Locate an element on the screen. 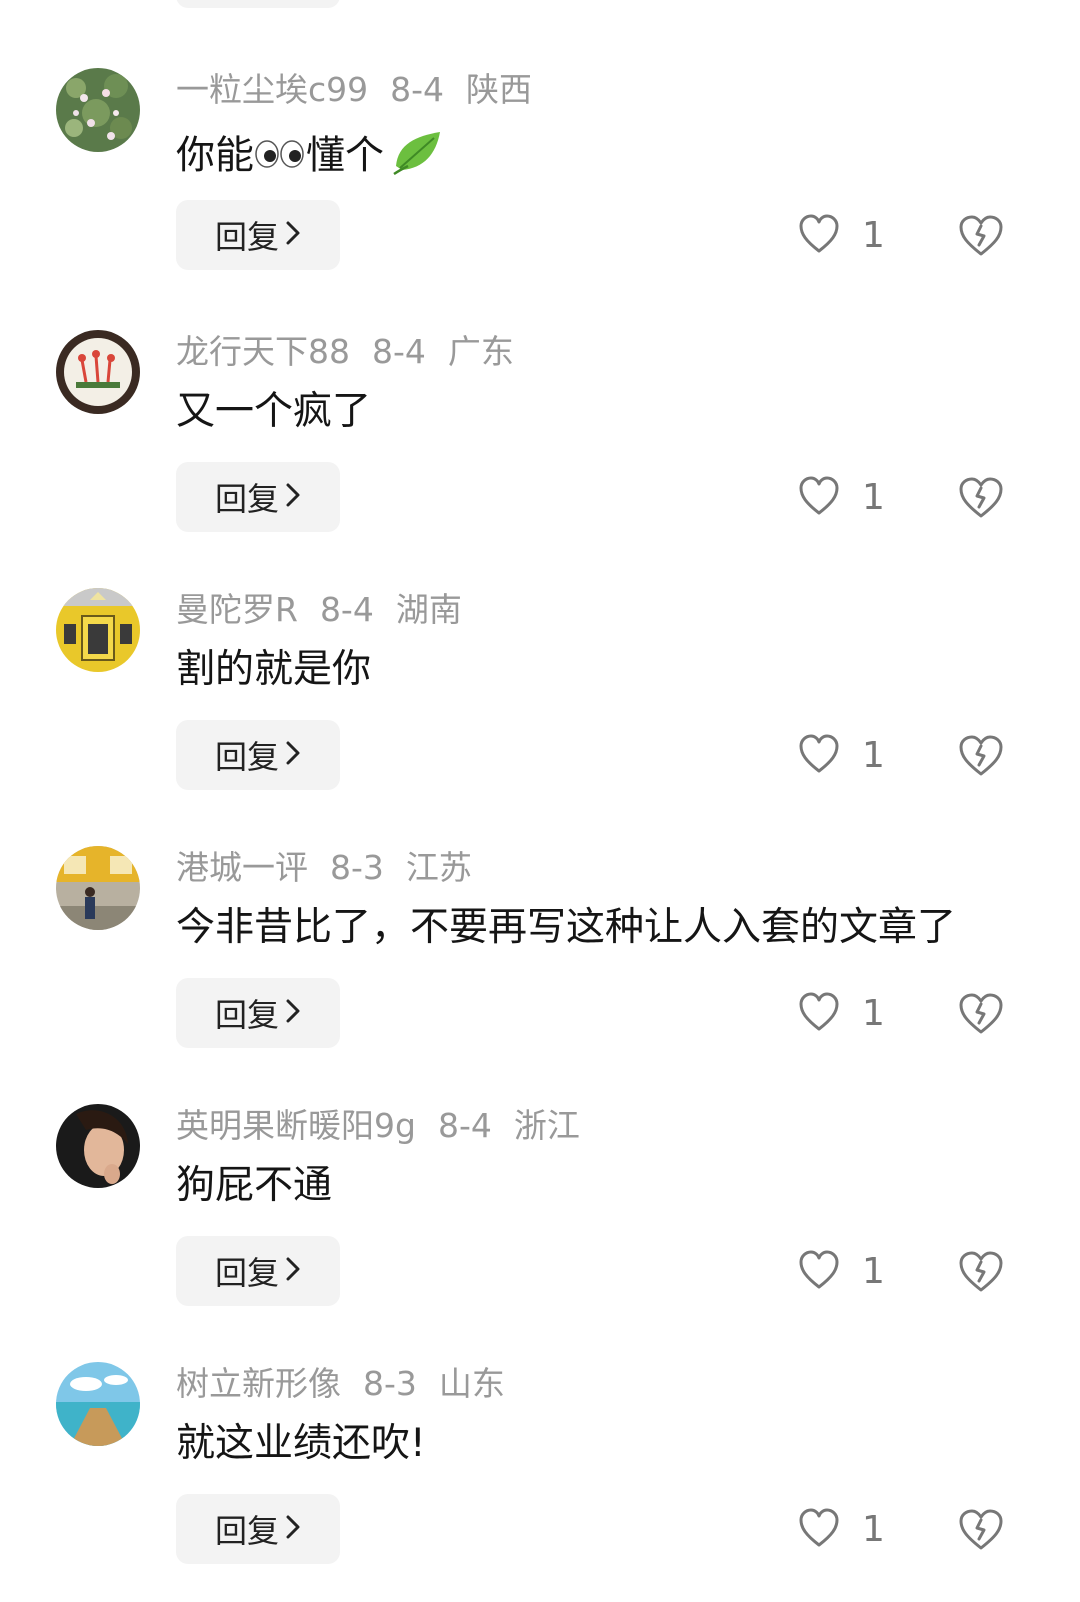  comment-meta: 英明果断暖阳9g 8-4 浙江 is located at coordinates (389, 1126).